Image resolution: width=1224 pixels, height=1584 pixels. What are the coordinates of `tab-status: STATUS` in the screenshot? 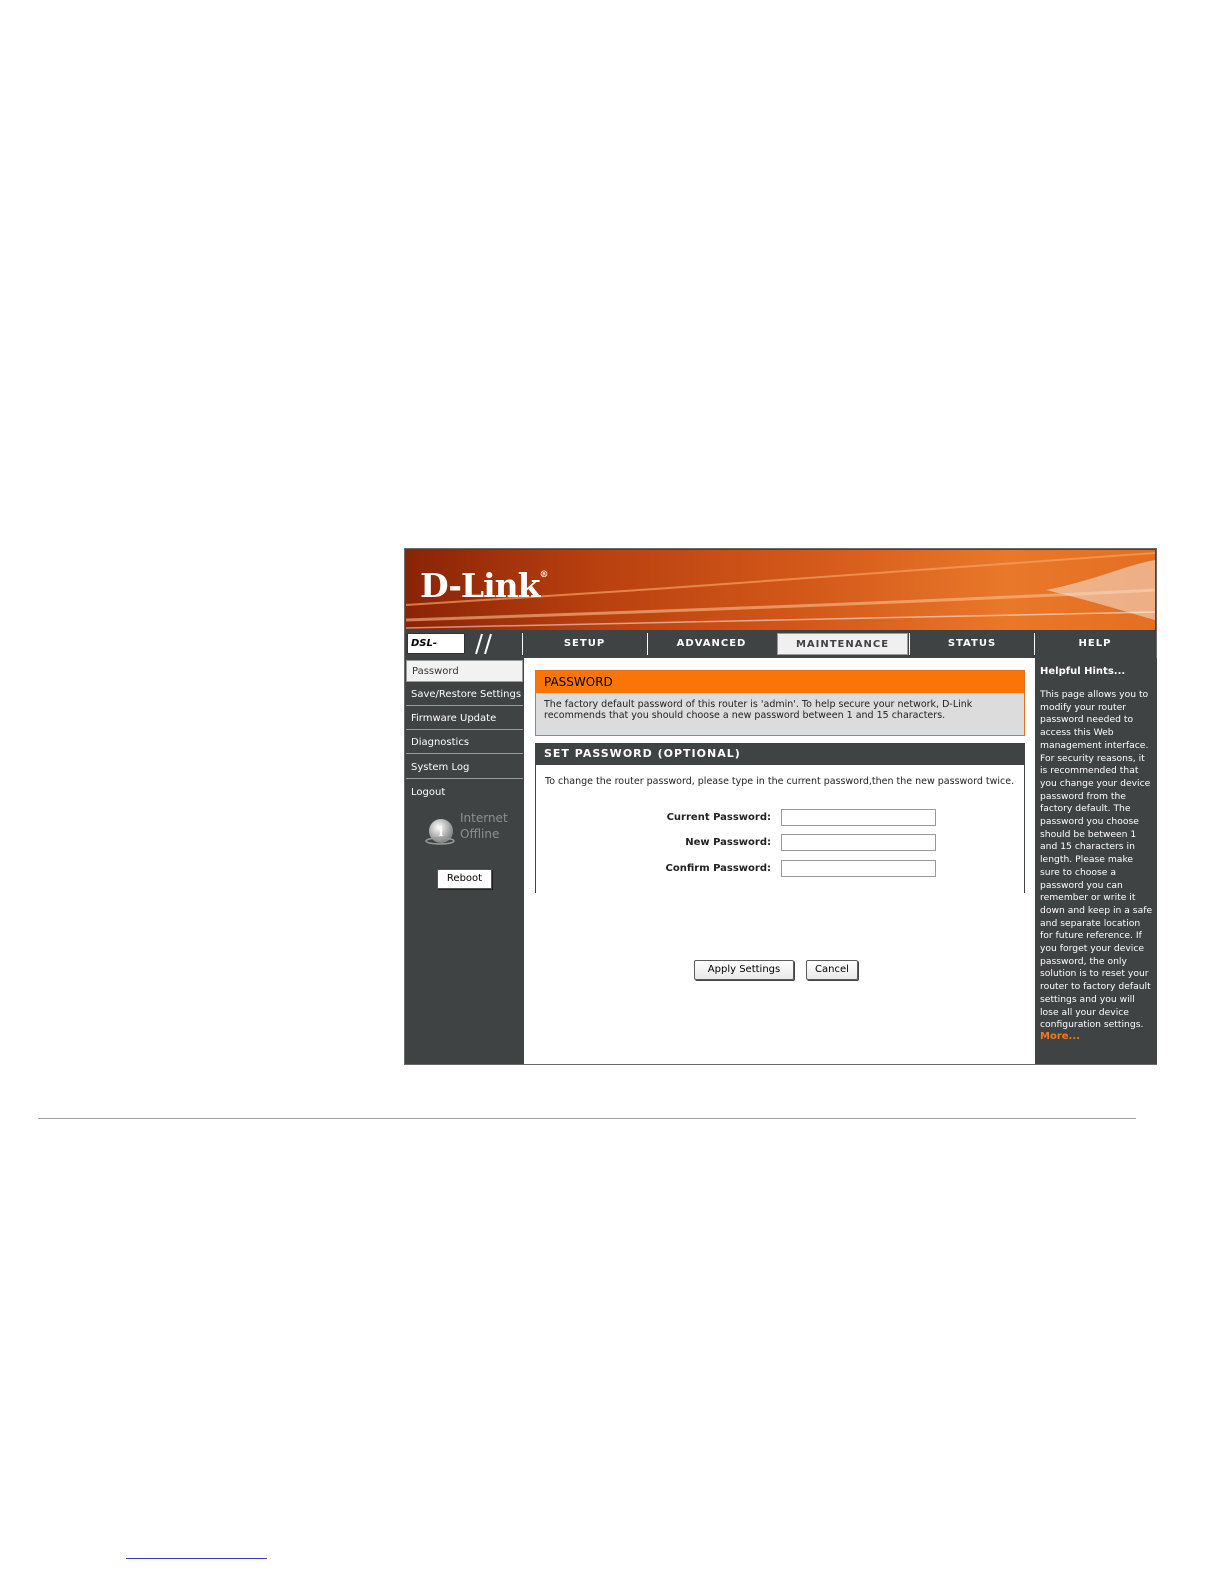 It's located at (971, 644).